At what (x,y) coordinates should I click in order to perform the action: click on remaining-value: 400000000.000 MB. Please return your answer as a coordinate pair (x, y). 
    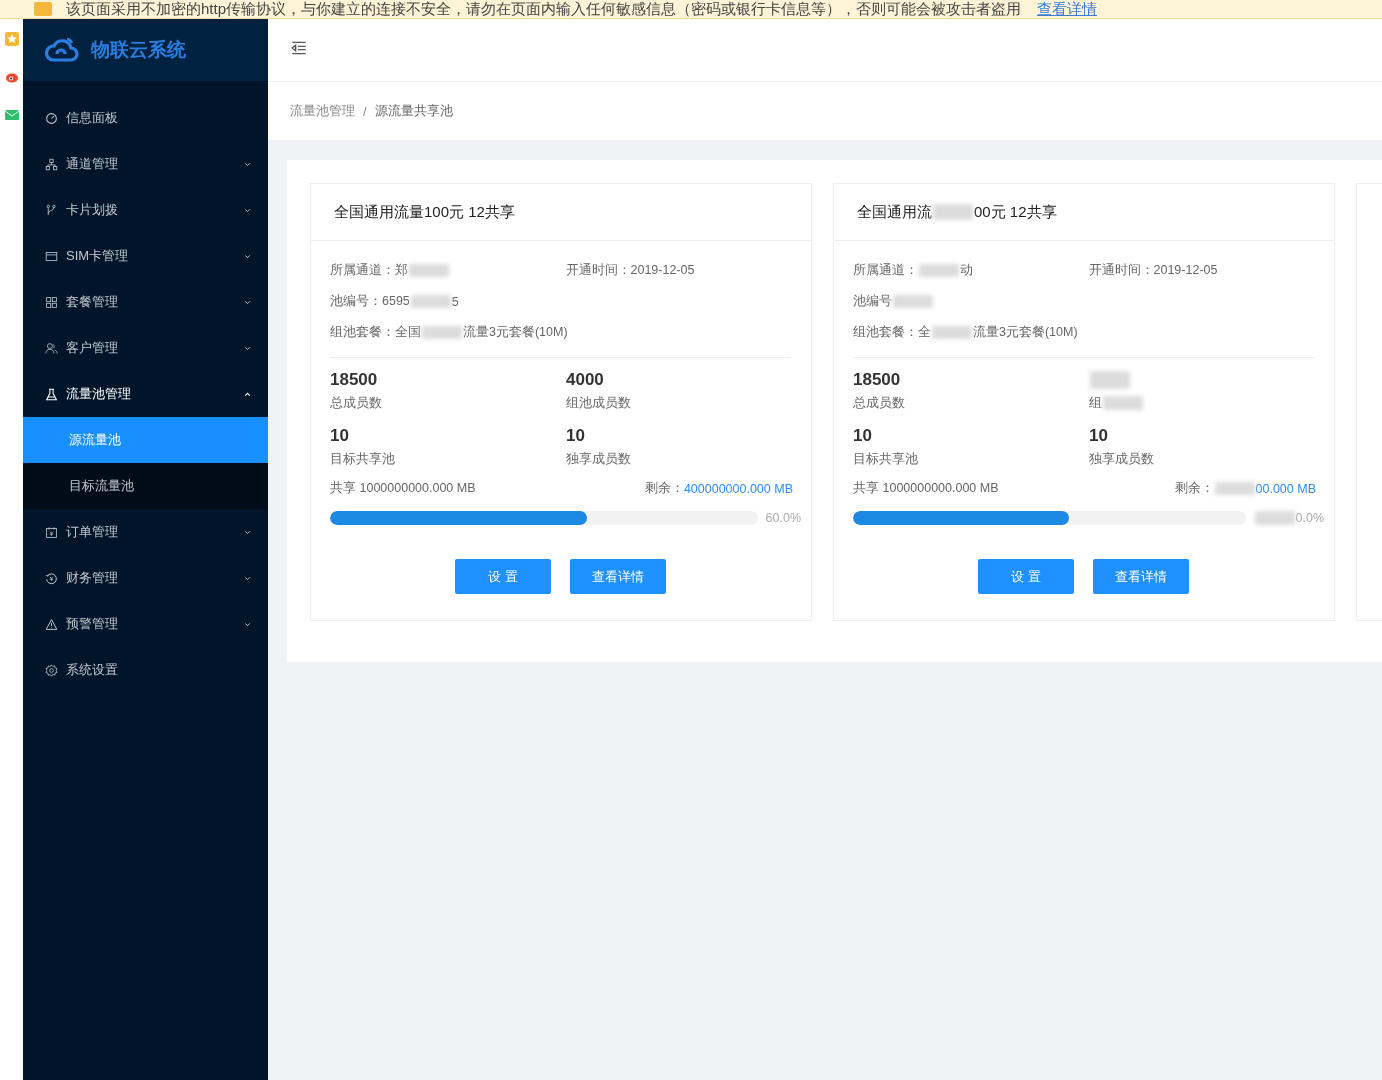
    Looking at the image, I should click on (738, 488).